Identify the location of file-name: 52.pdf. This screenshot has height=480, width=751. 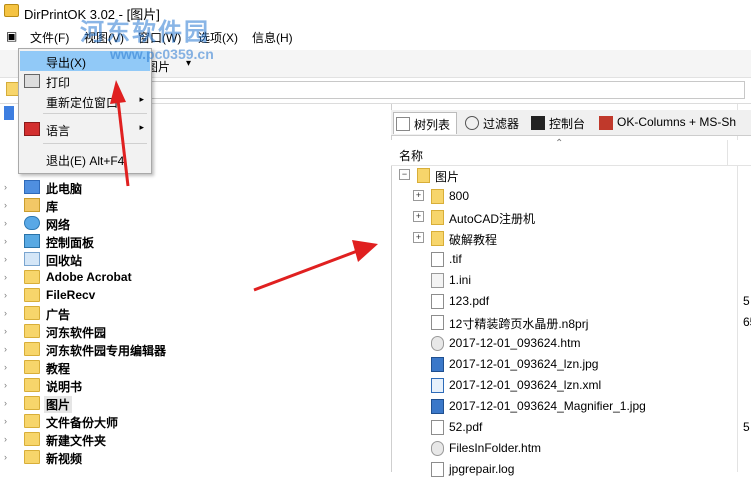
(466, 427).